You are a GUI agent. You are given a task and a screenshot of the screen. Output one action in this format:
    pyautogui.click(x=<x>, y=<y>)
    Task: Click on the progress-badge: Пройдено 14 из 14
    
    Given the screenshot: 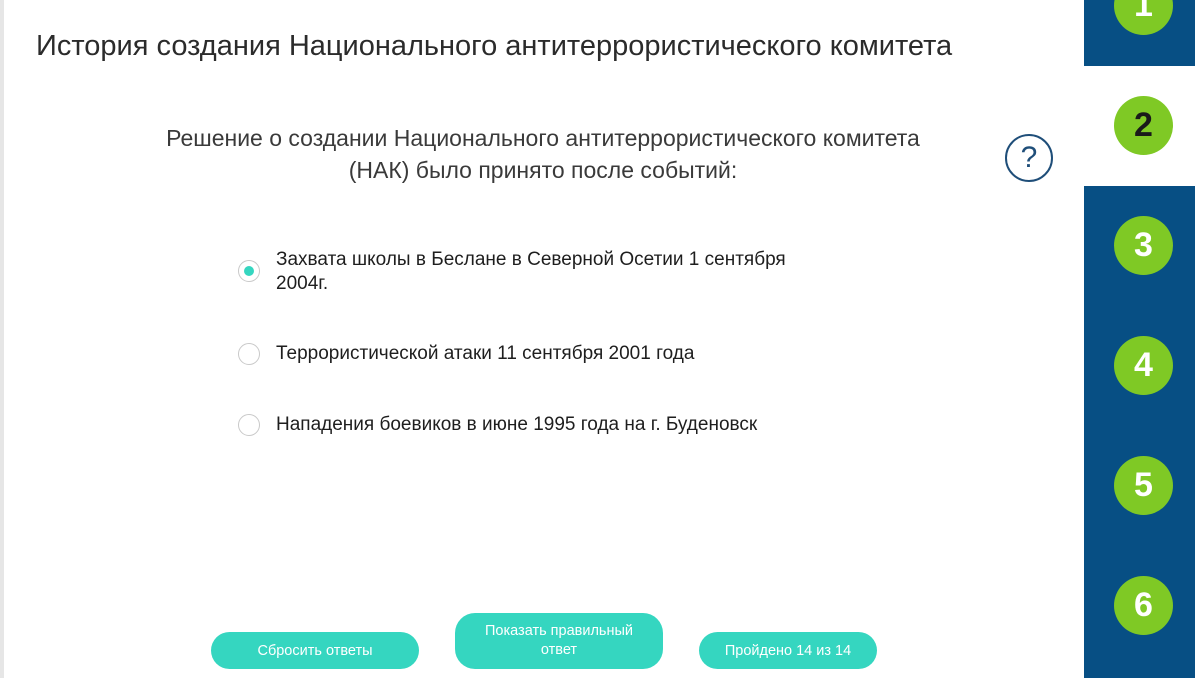 What is the action you would take?
    pyautogui.click(x=788, y=650)
    